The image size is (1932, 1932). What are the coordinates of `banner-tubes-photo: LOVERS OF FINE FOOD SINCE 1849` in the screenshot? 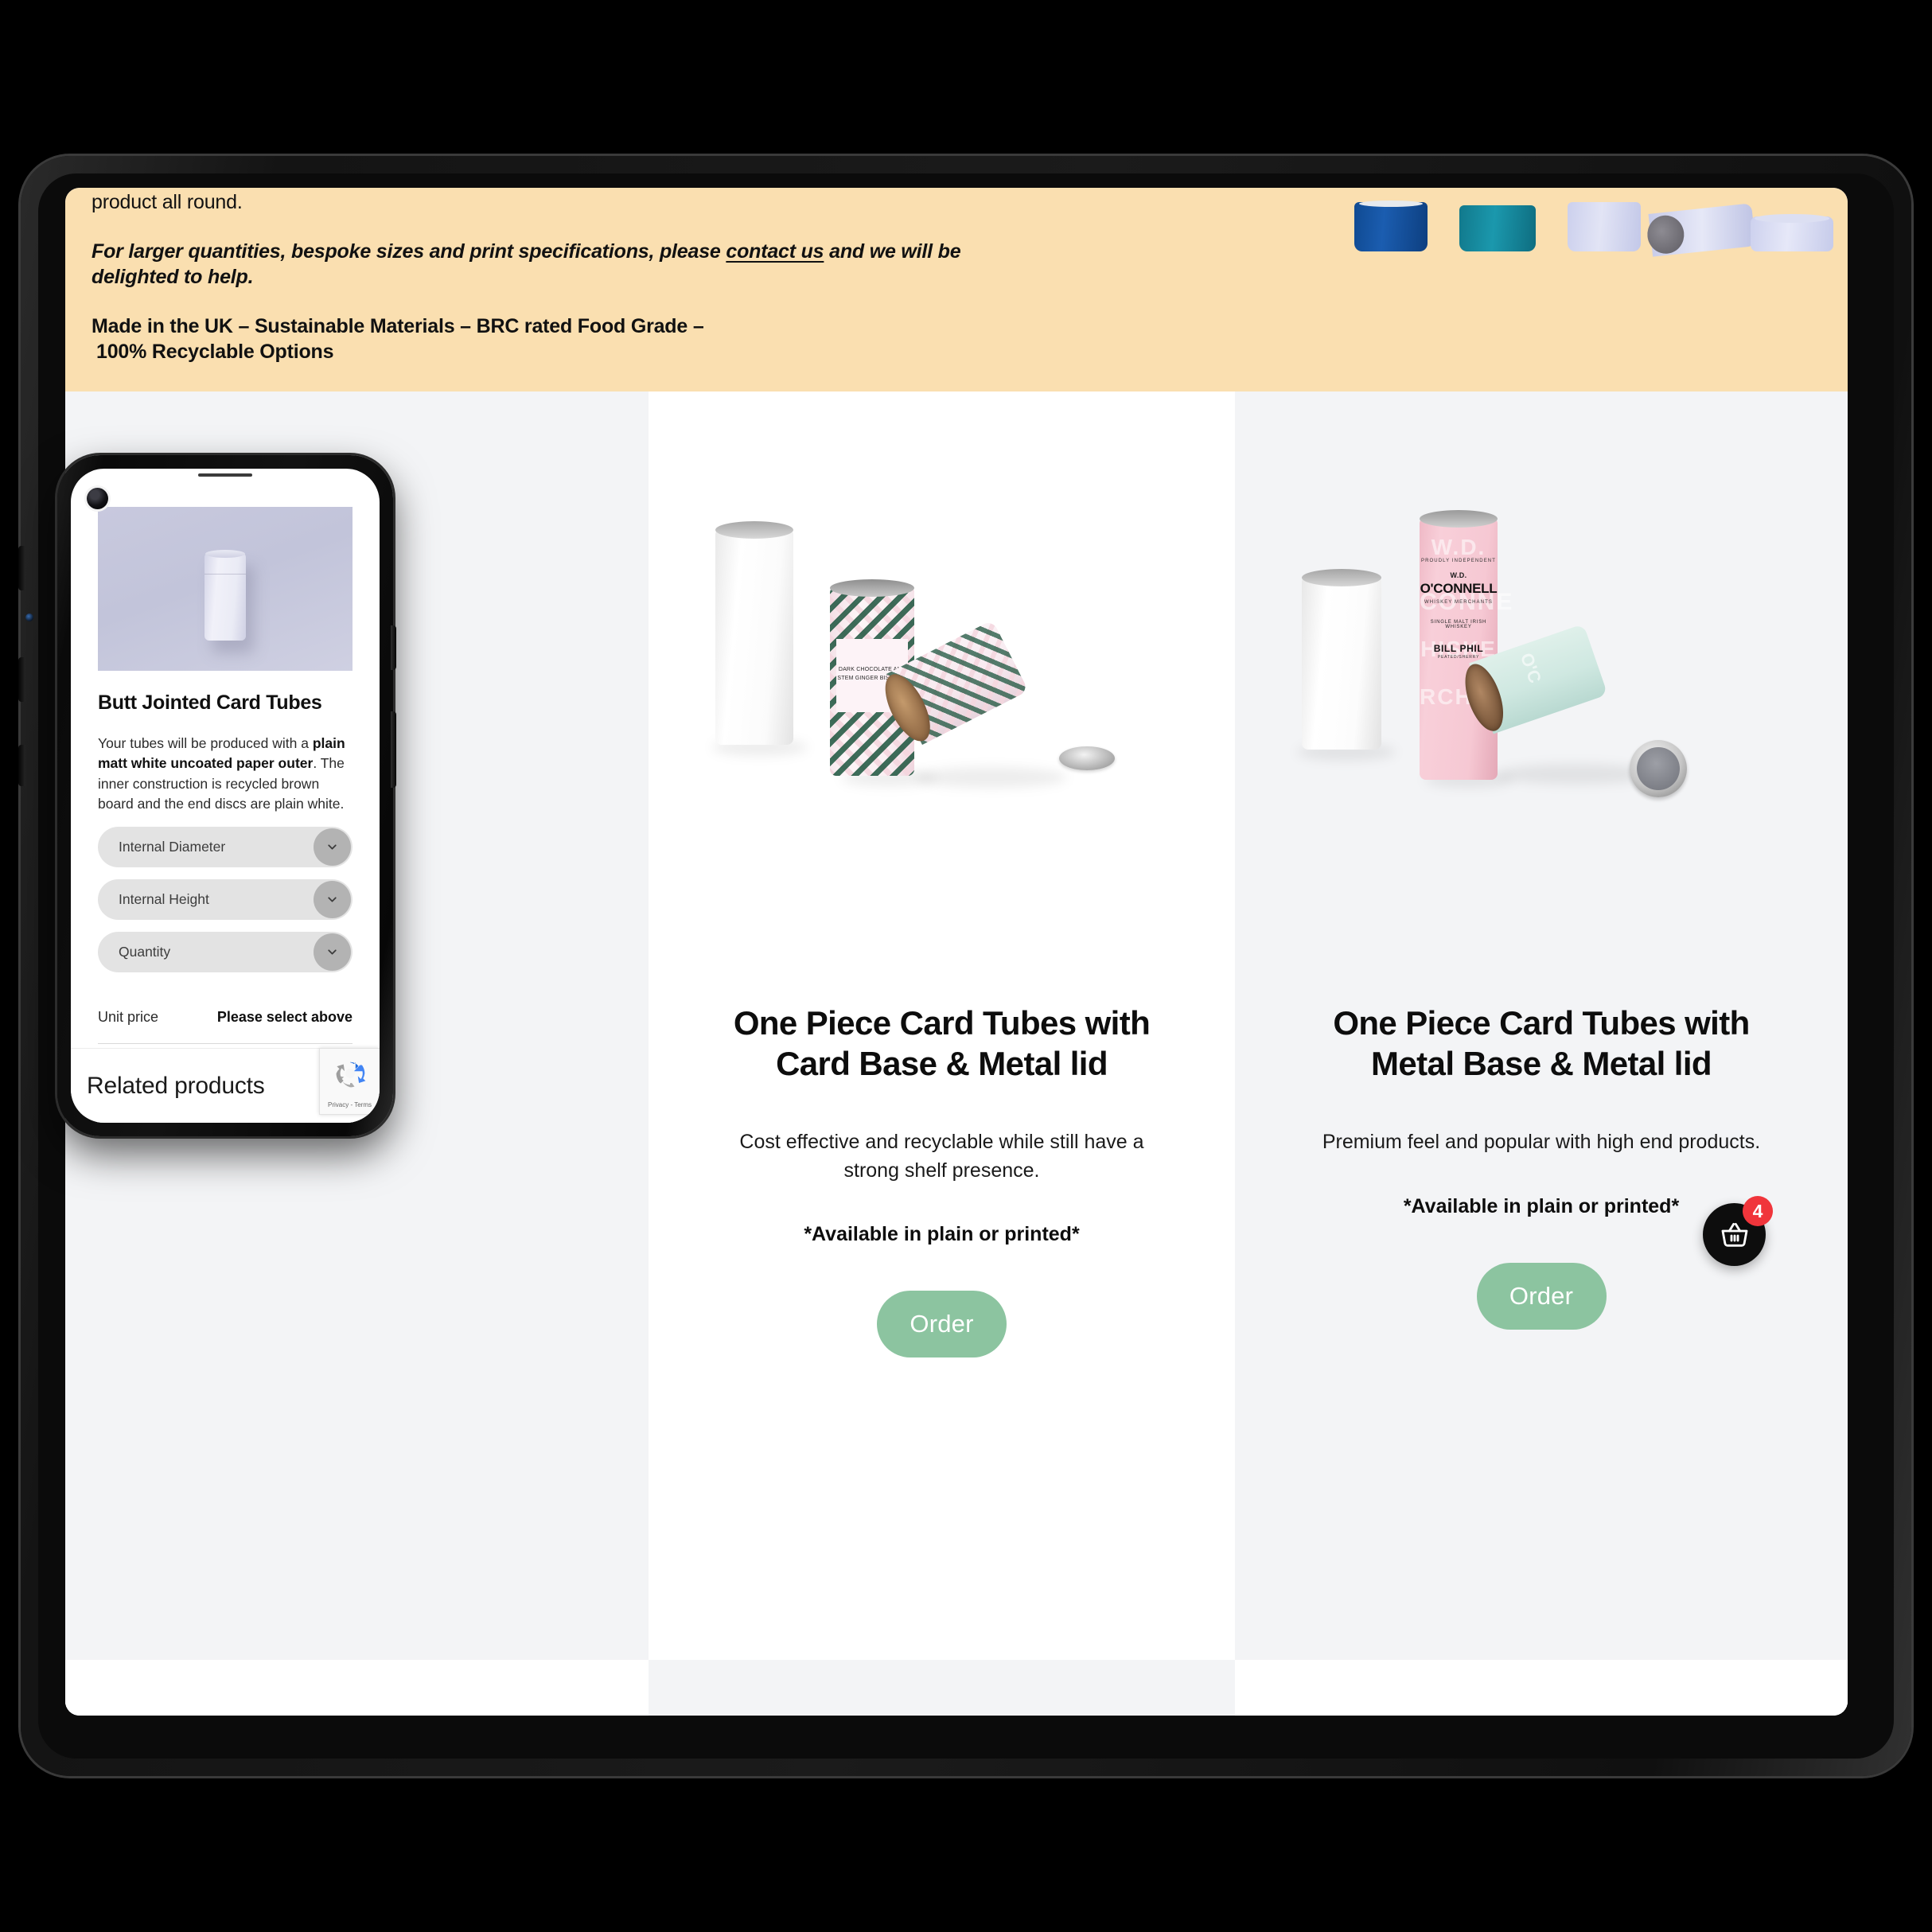 It's located at (1601, 223).